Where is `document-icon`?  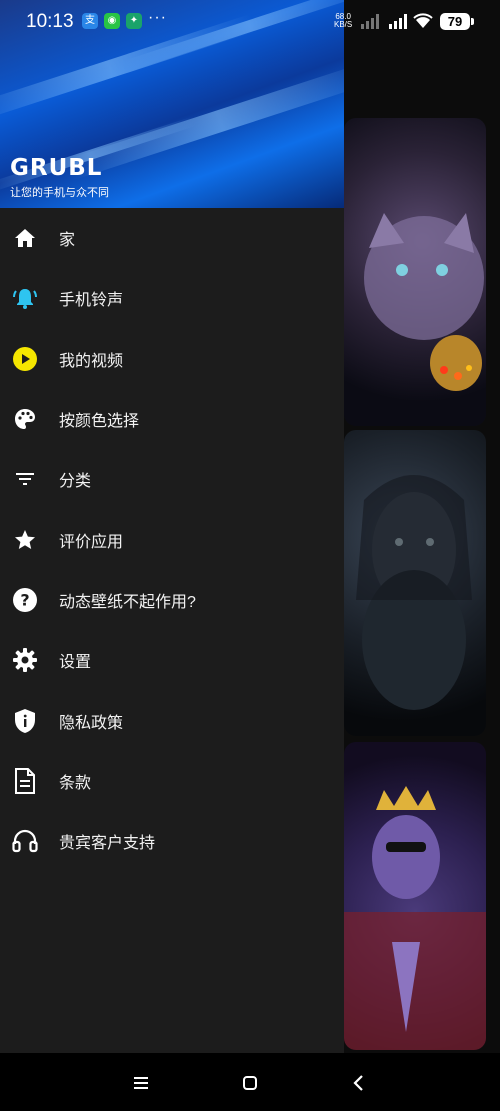 document-icon is located at coordinates (25, 780).